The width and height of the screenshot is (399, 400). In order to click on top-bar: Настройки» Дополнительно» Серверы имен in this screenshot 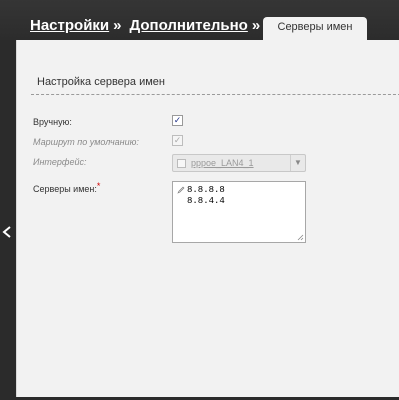, I will do `click(199, 20)`.